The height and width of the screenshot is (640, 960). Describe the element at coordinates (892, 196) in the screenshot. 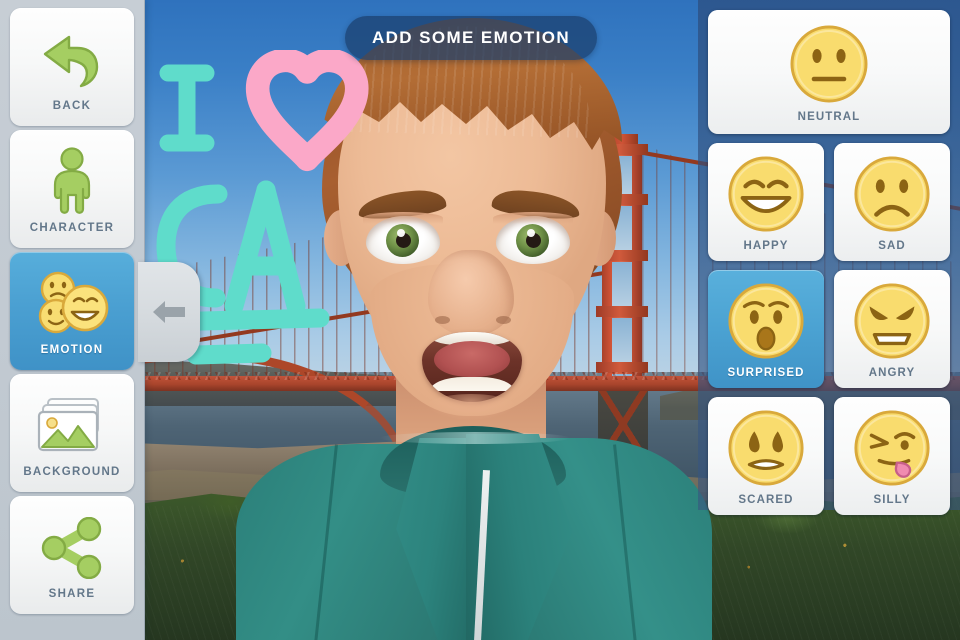

I see `sad-face-icon` at that location.